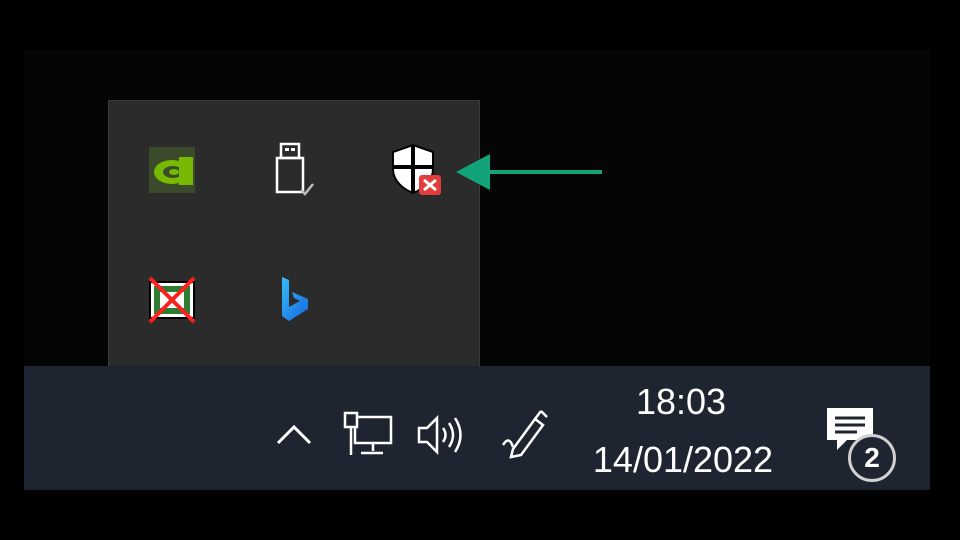  I want to click on speaker-icon, so click(442, 435).